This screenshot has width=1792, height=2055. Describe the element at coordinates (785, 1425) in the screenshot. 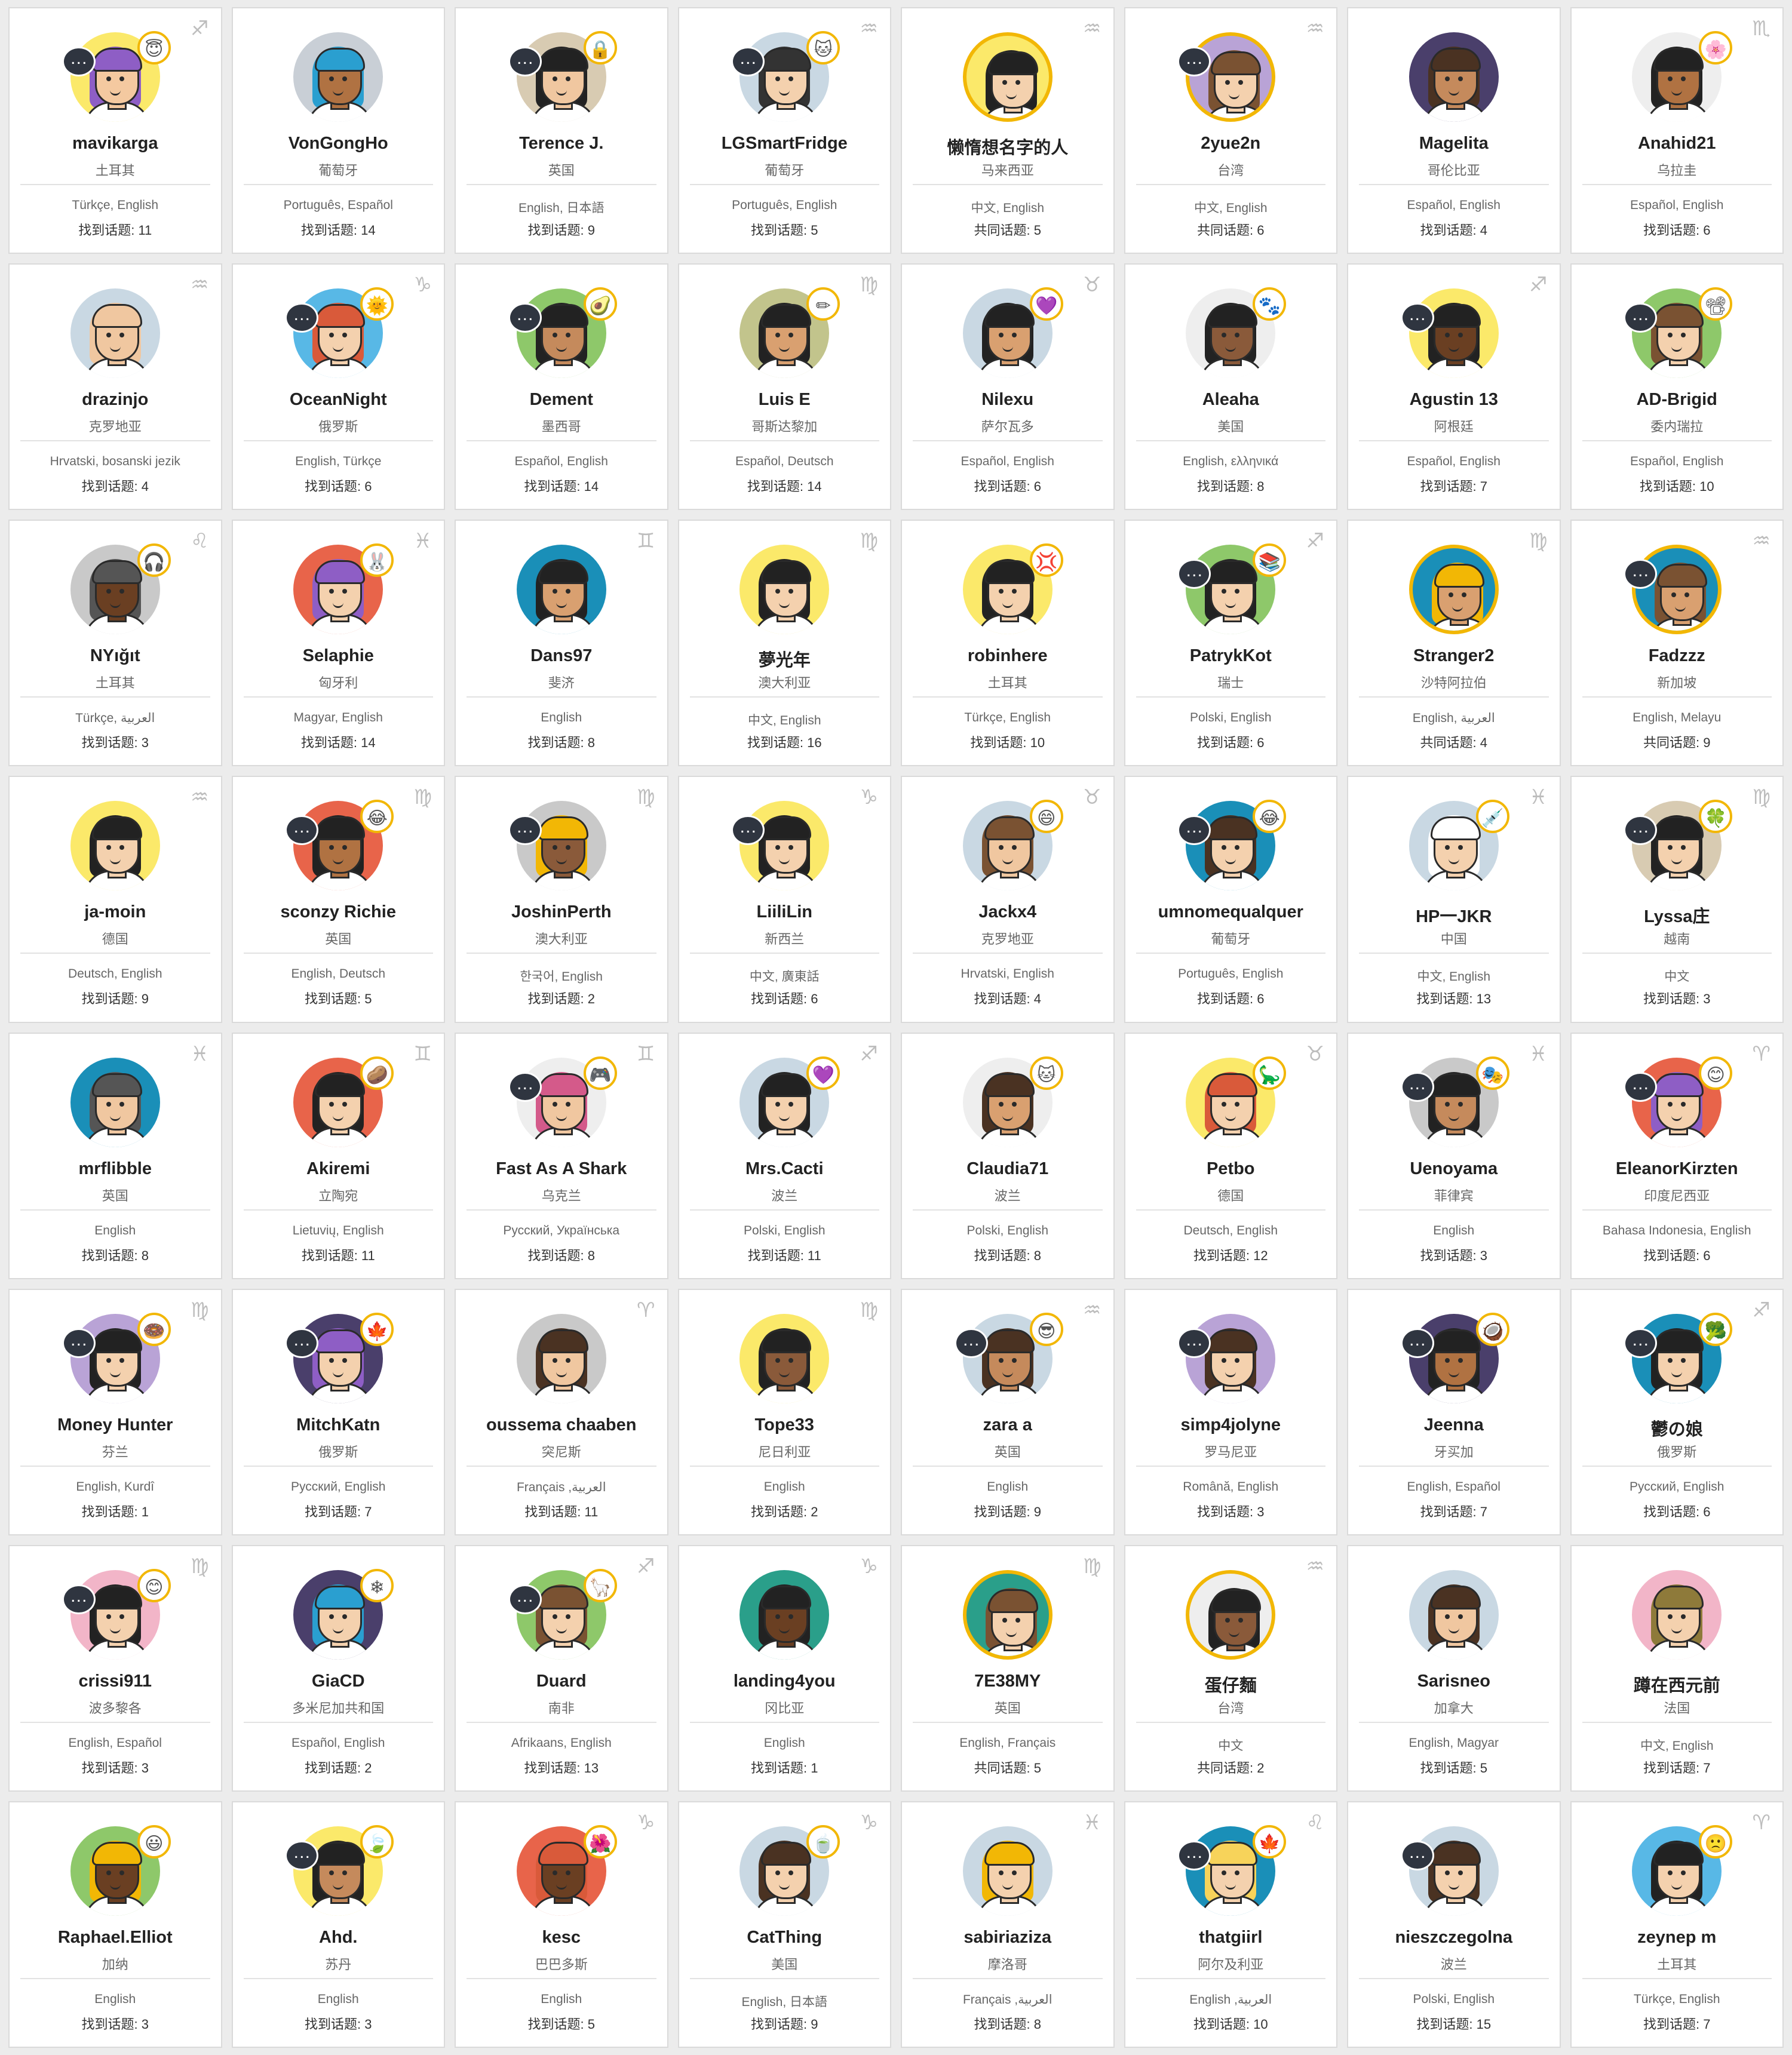

I see `username: Tope33` at that location.